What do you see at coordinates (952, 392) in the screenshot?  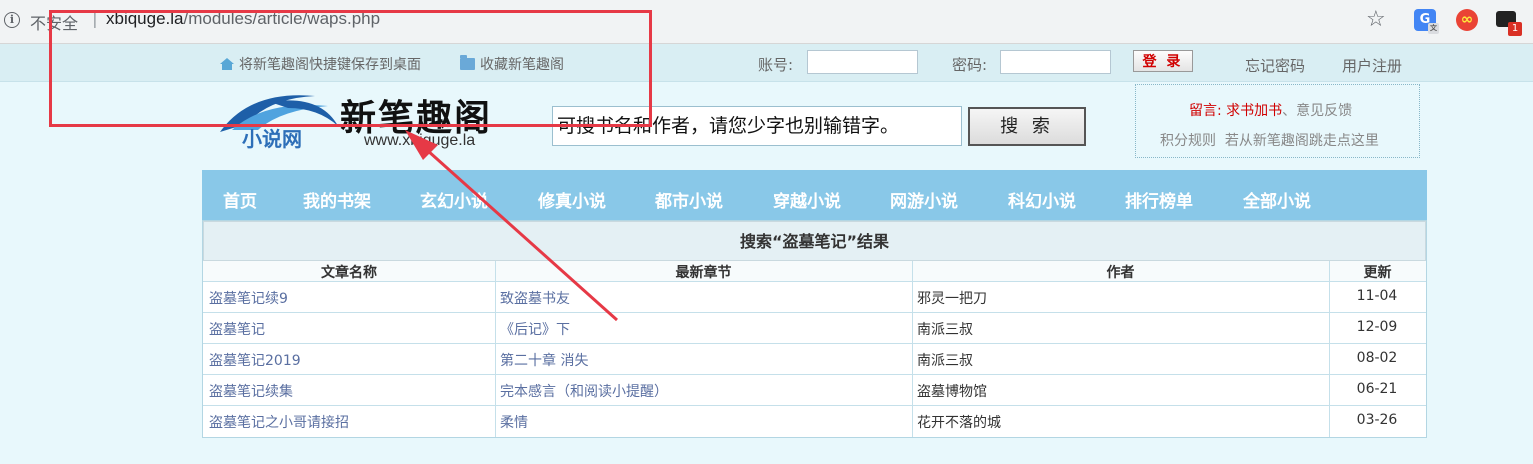 I see `author-name: 盗墓博物馆` at bounding box center [952, 392].